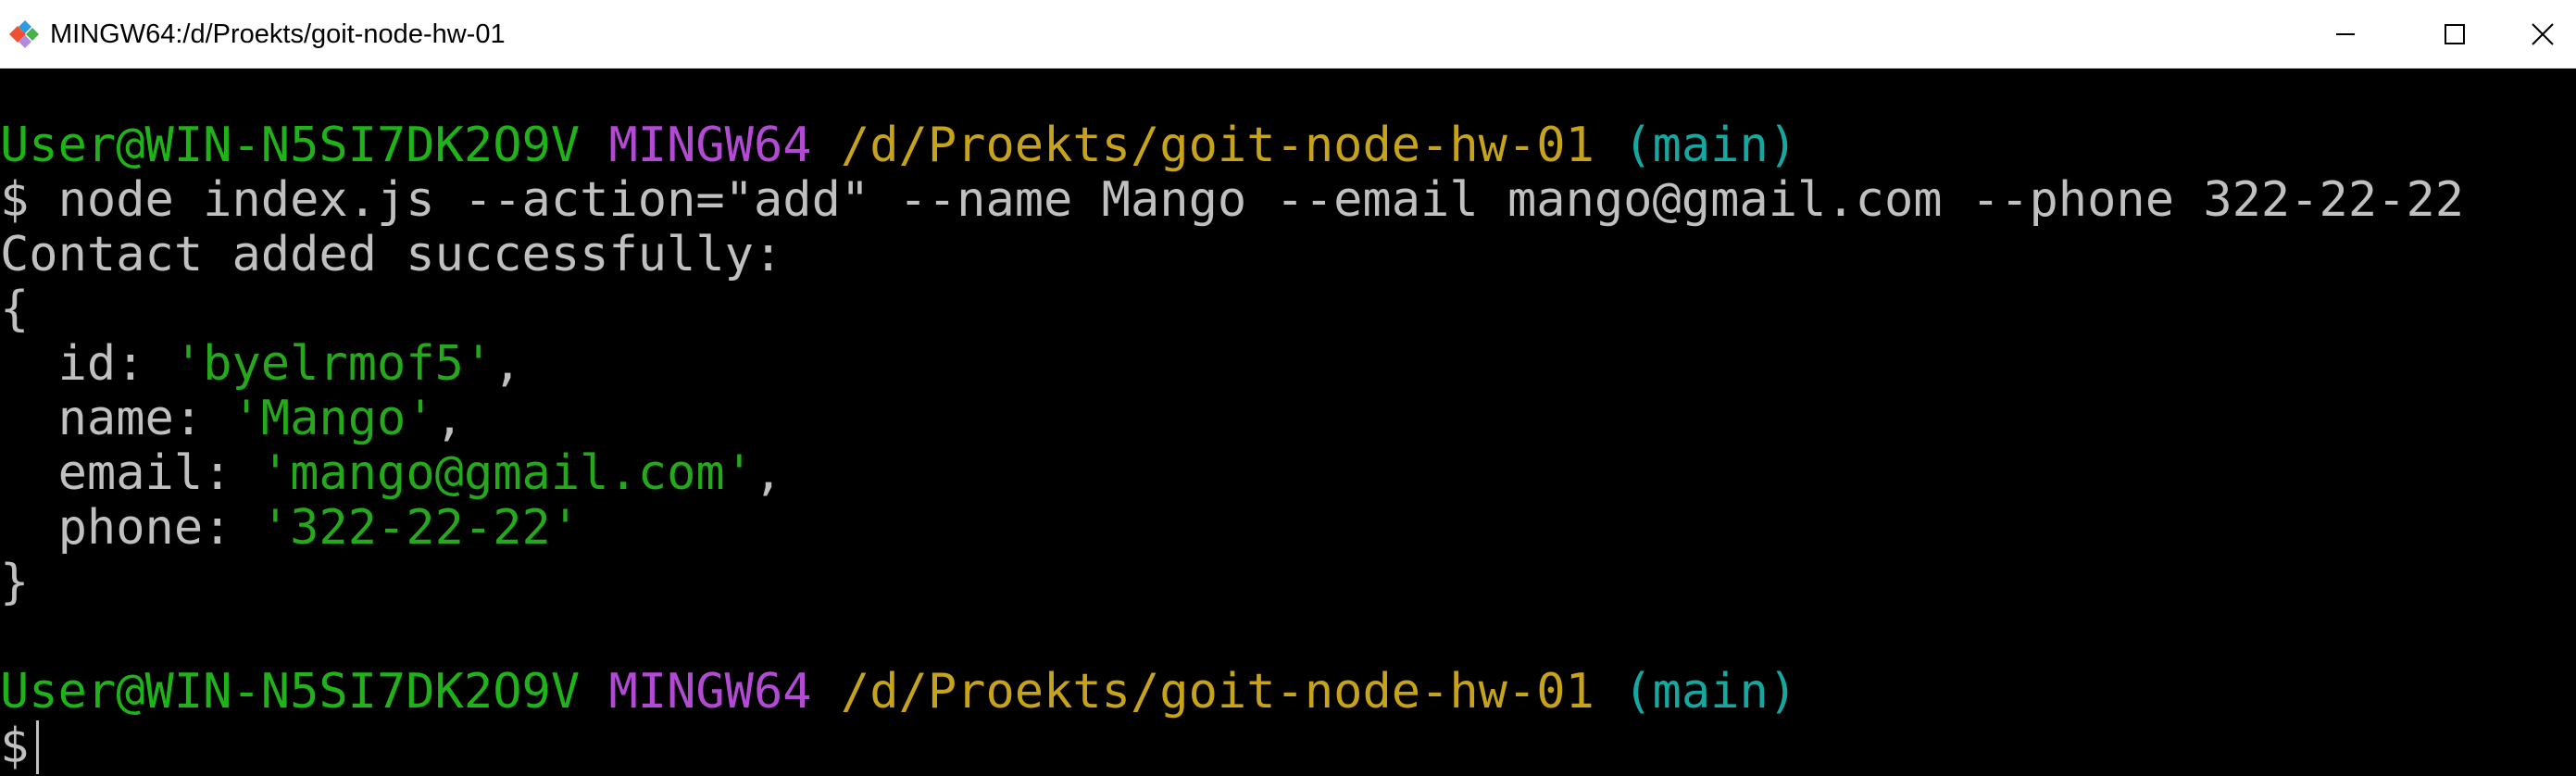  I want to click on maximize-button, so click(2454, 34).